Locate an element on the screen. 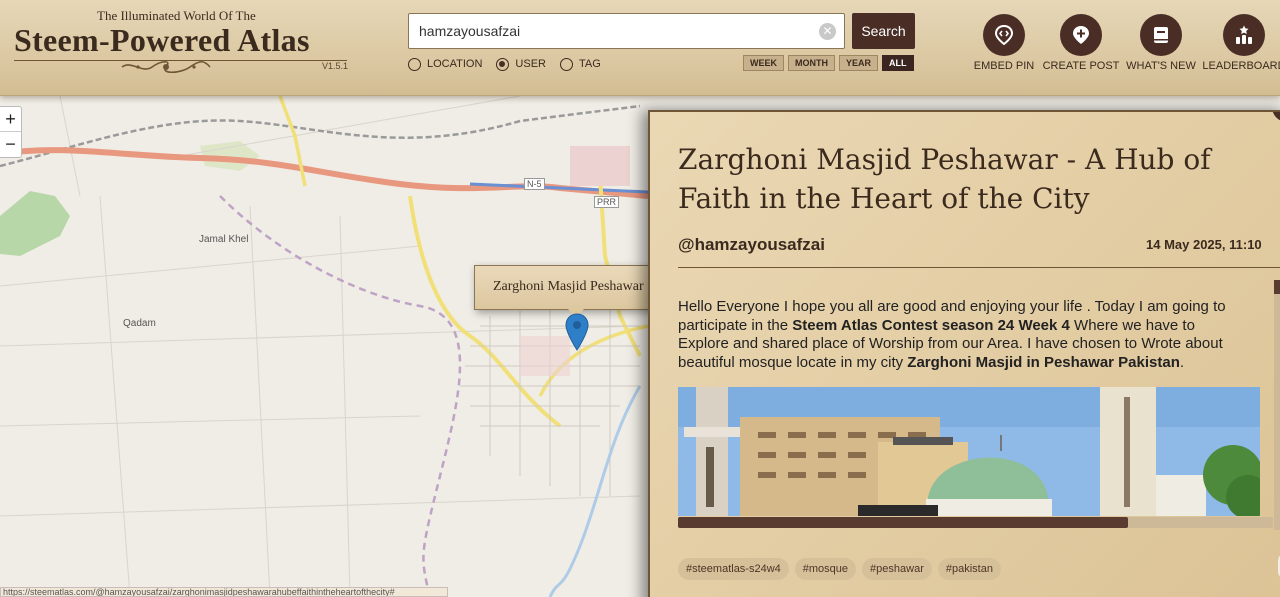 This screenshot has height=597, width=1280. search-button: Search is located at coordinates (883, 31).